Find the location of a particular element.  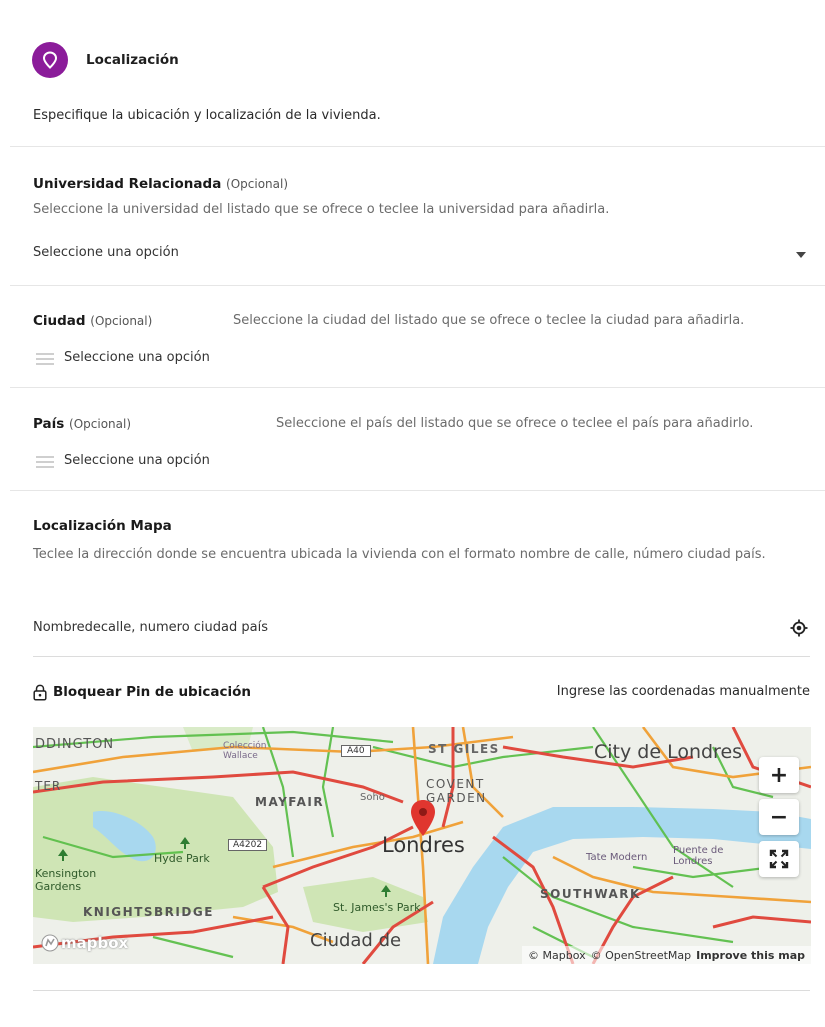

map-label: KNIGHTSBRIDGE is located at coordinates (148, 912).